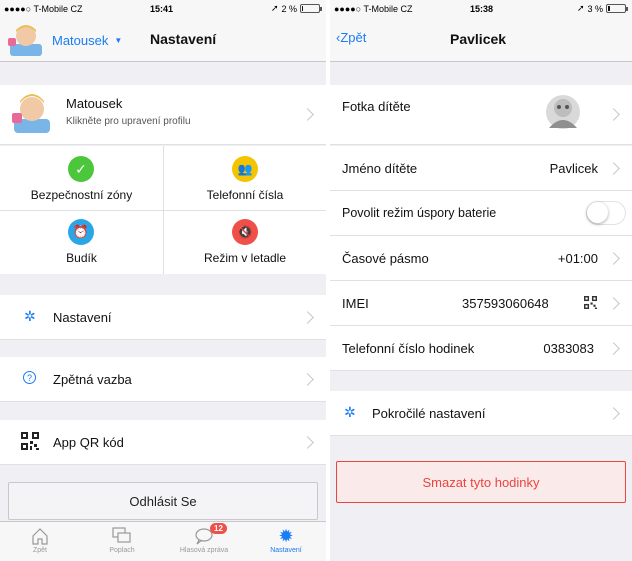 The height and width of the screenshot is (561, 632). I want to click on tab-voice-message: 12 Hlasová zpráva, so click(204, 541).